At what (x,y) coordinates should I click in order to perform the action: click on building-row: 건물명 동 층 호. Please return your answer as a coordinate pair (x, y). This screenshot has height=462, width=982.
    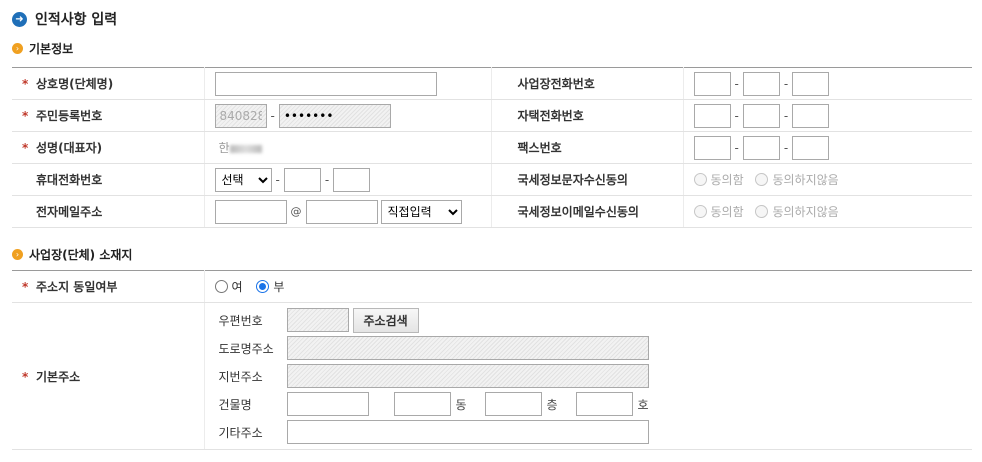
    Looking at the image, I should click on (594, 404).